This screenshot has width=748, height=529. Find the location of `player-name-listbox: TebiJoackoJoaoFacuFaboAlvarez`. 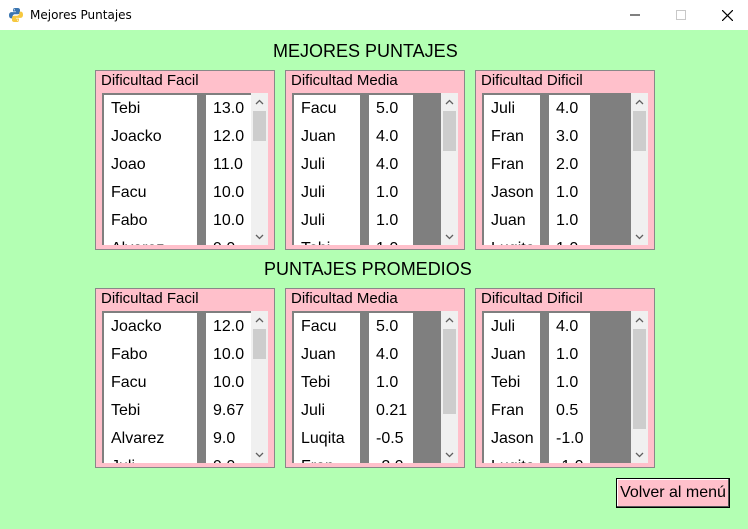

player-name-listbox: TebiJoackoJoaoFacuFaboAlvarez is located at coordinates (150, 170).